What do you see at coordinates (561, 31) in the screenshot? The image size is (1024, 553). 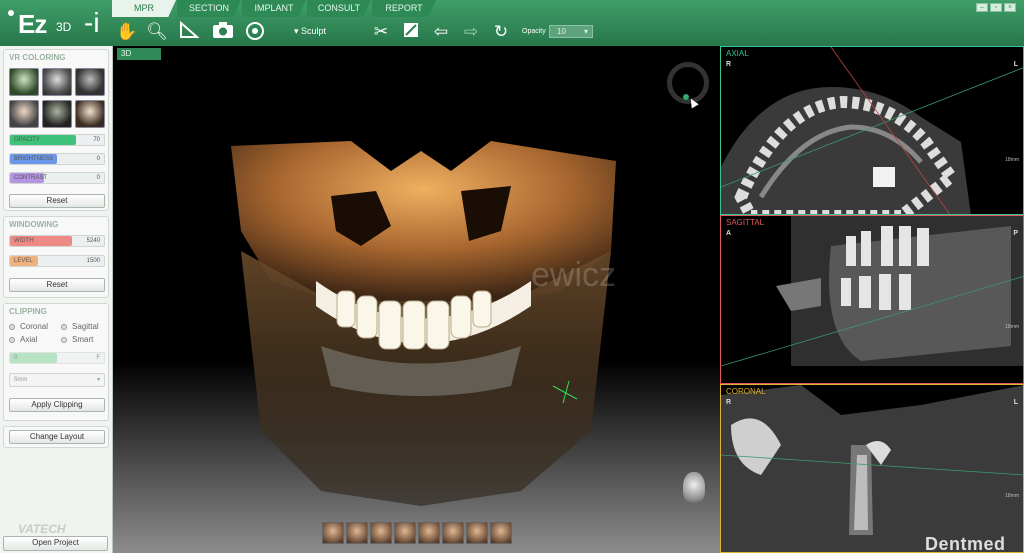 I see `opacity-value: 10` at bounding box center [561, 31].